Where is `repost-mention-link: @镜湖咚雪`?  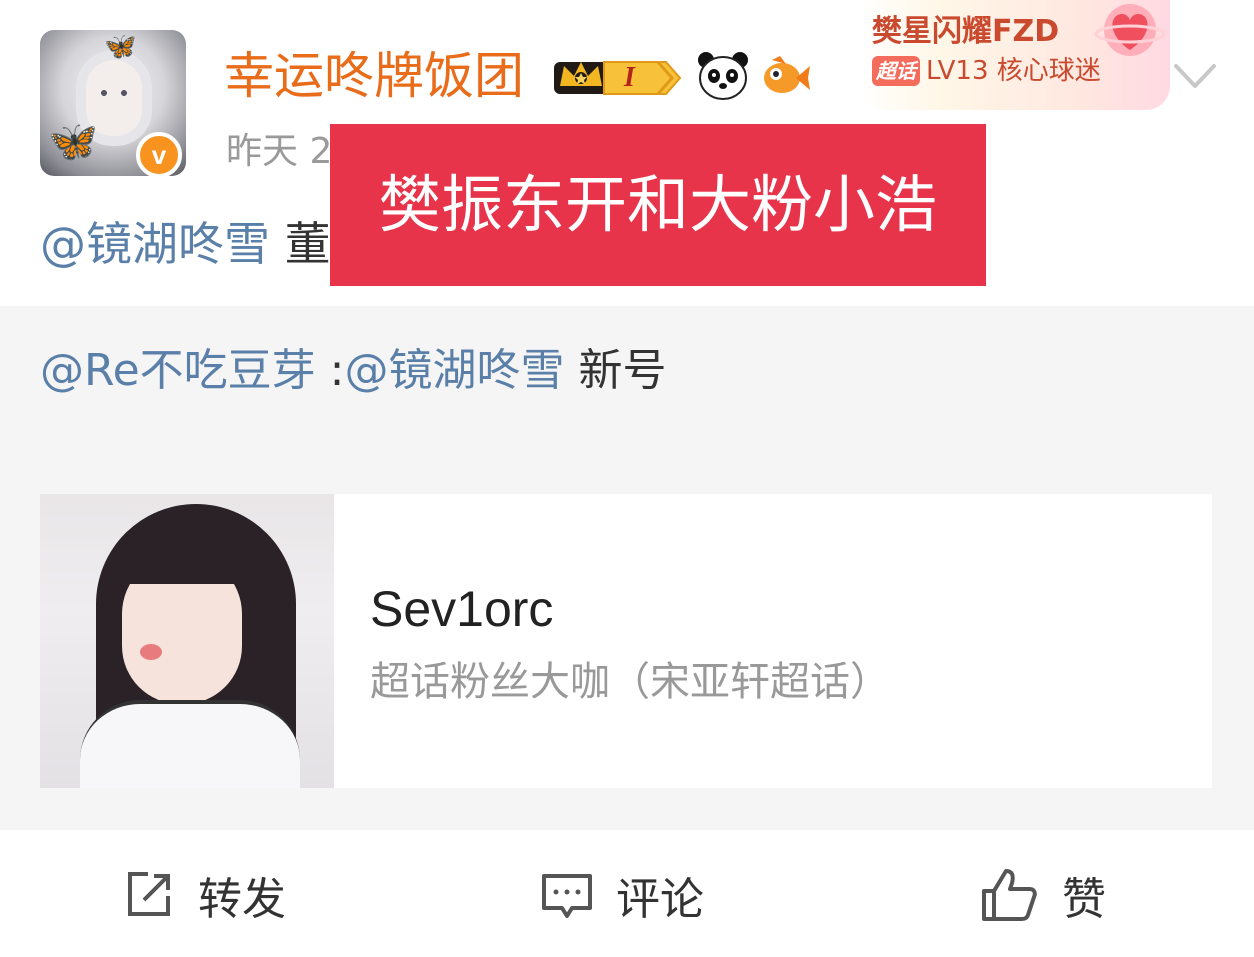
repost-mention-link: @镜湖咚雪 is located at coordinates (454, 370).